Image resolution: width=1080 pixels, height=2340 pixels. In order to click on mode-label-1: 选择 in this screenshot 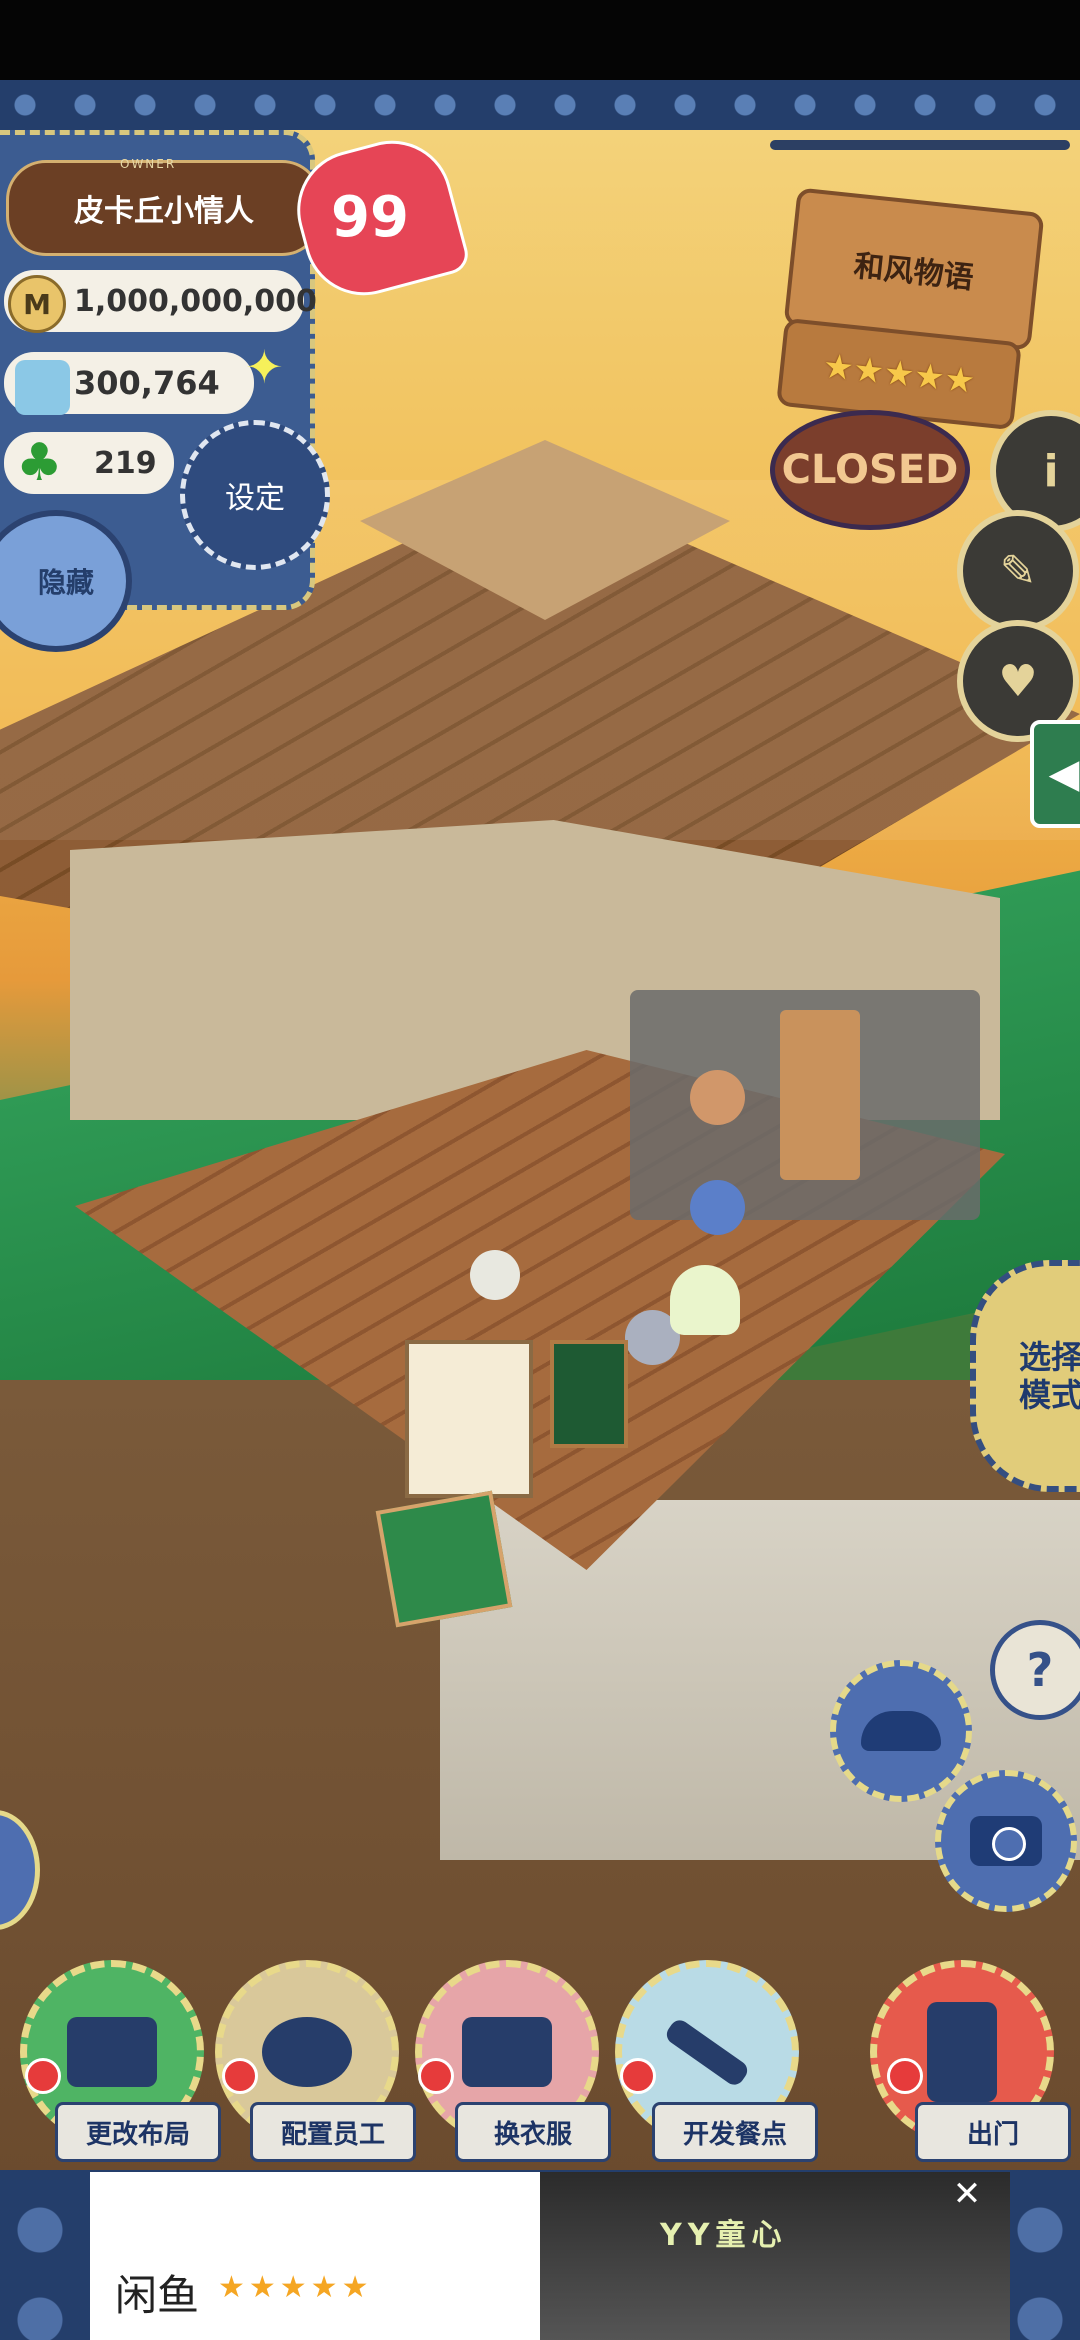, I will do `click(1049, 1357)`.